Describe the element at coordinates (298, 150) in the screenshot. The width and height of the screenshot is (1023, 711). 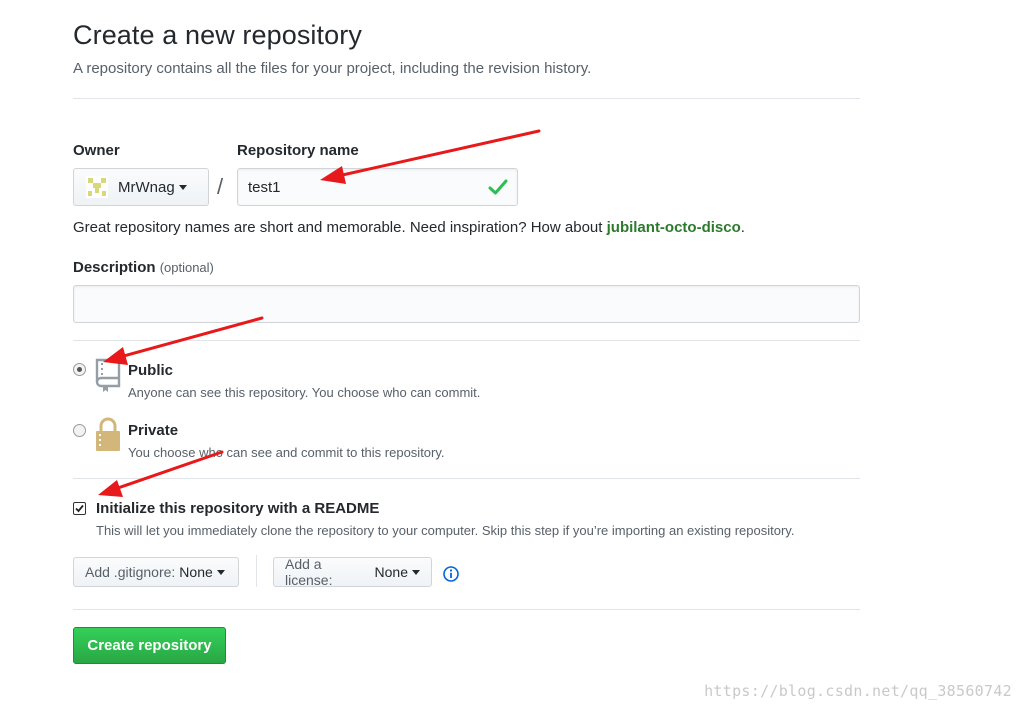
I see `repository-name-label: Repository name` at that location.